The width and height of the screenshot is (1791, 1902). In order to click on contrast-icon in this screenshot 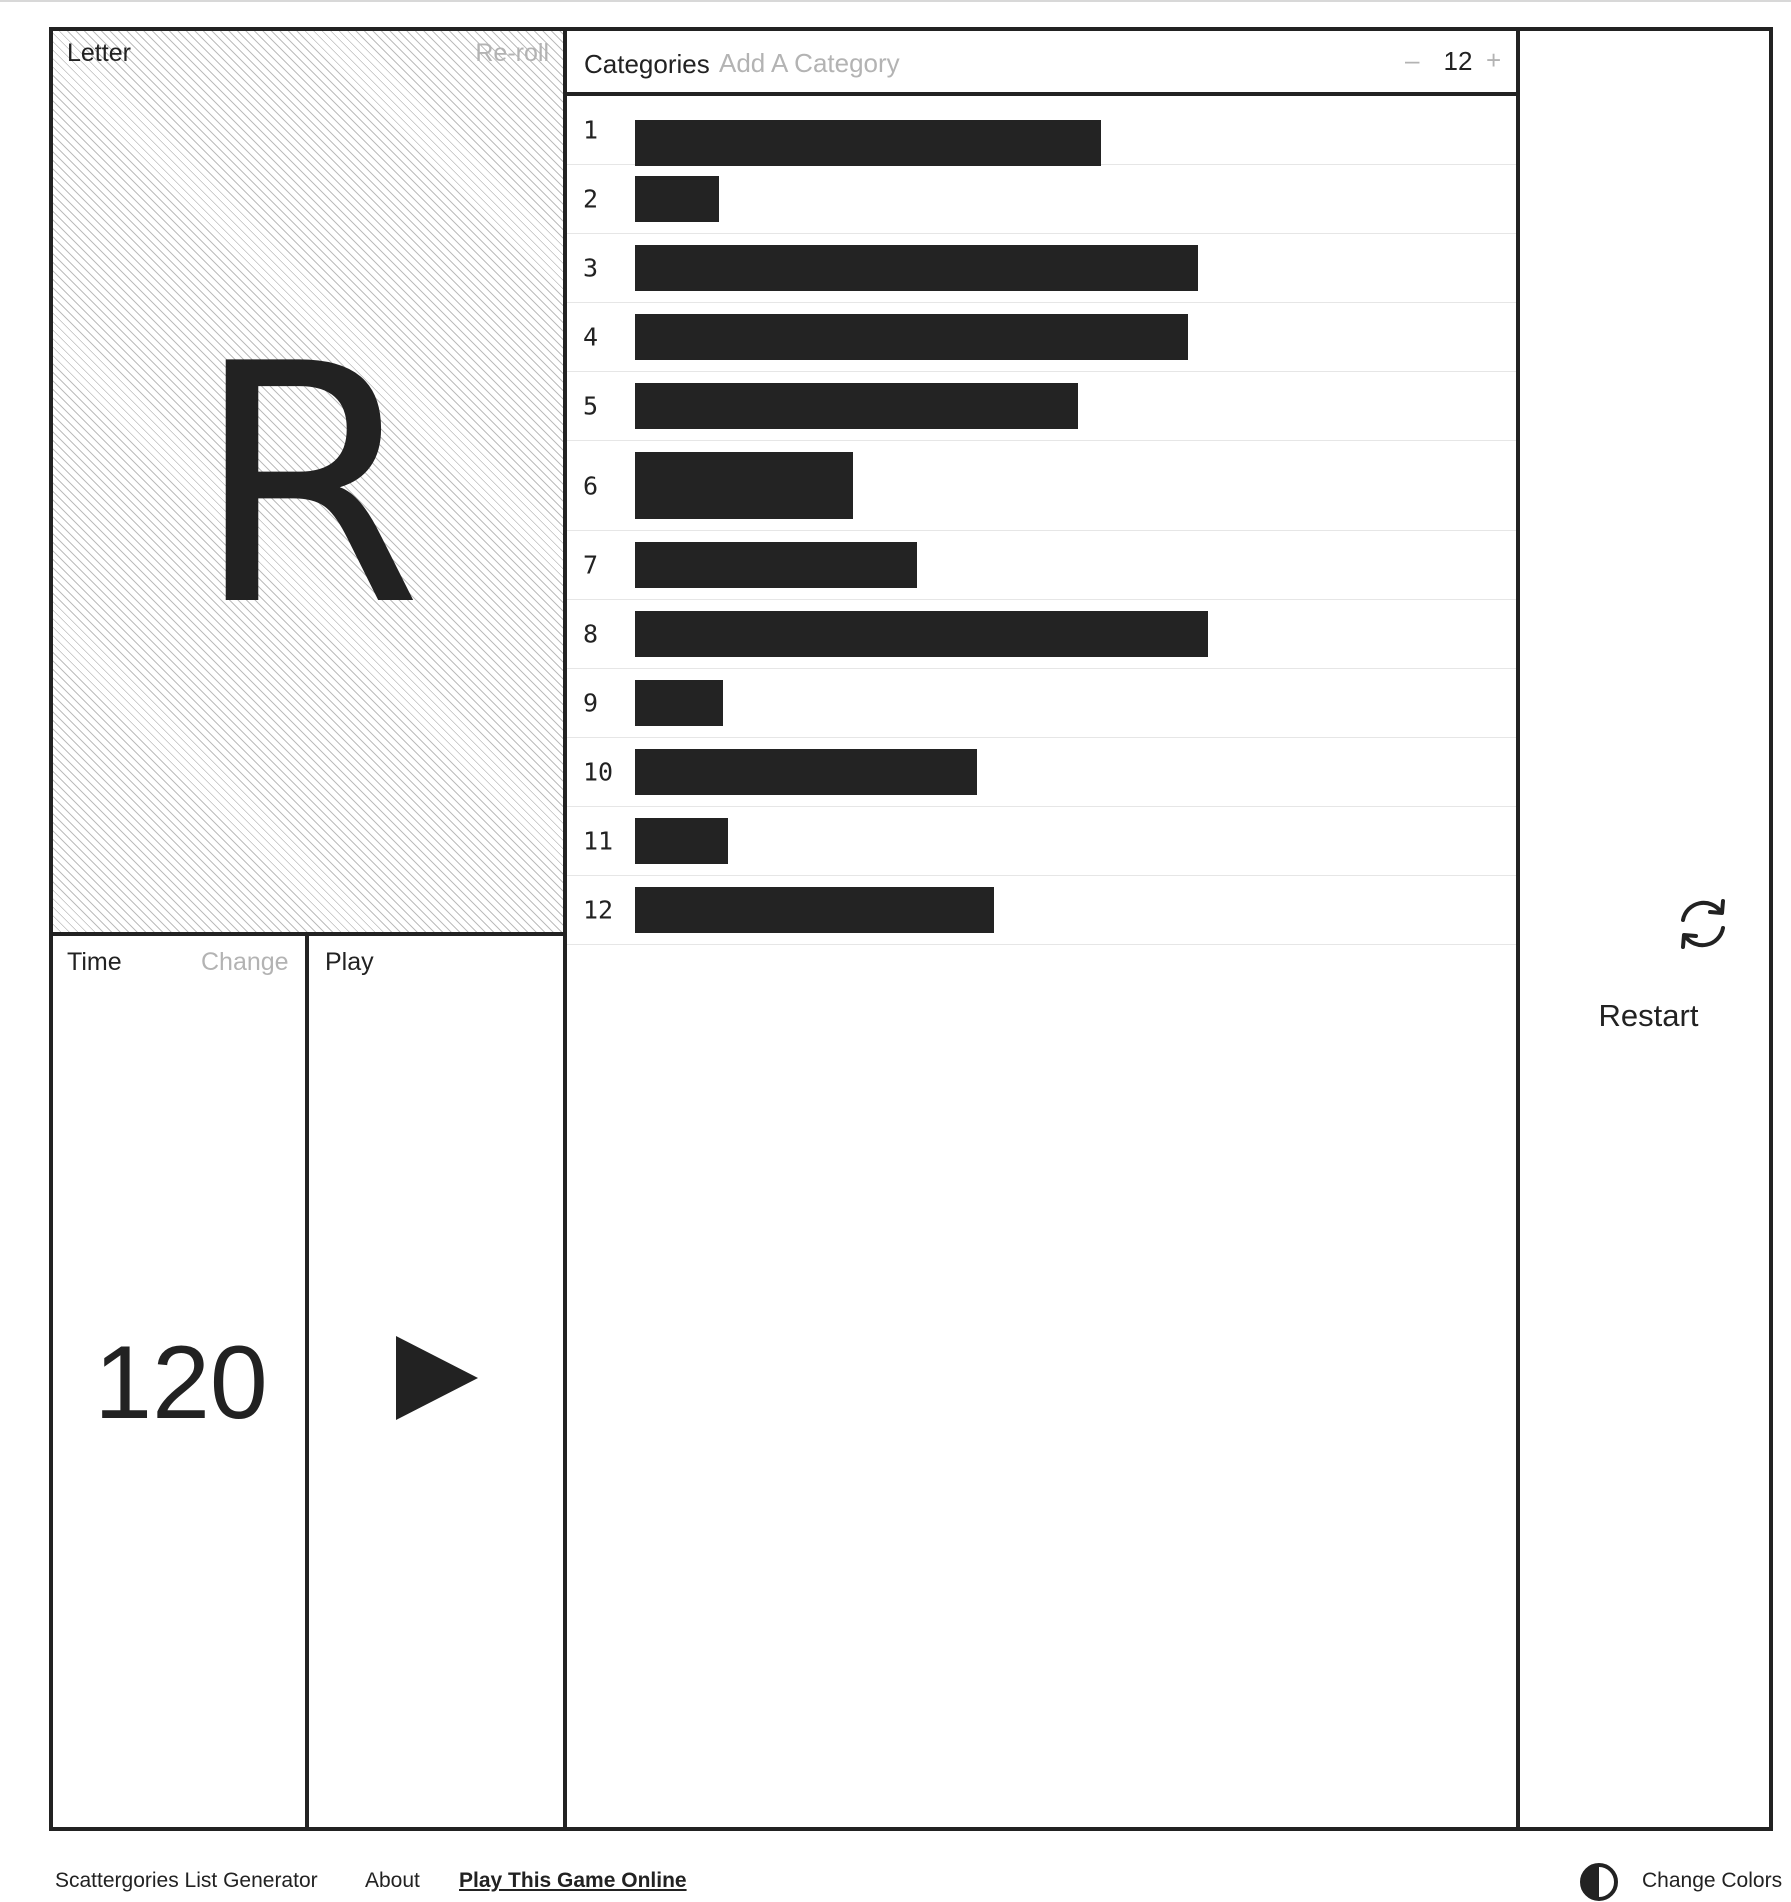, I will do `click(1599, 1882)`.